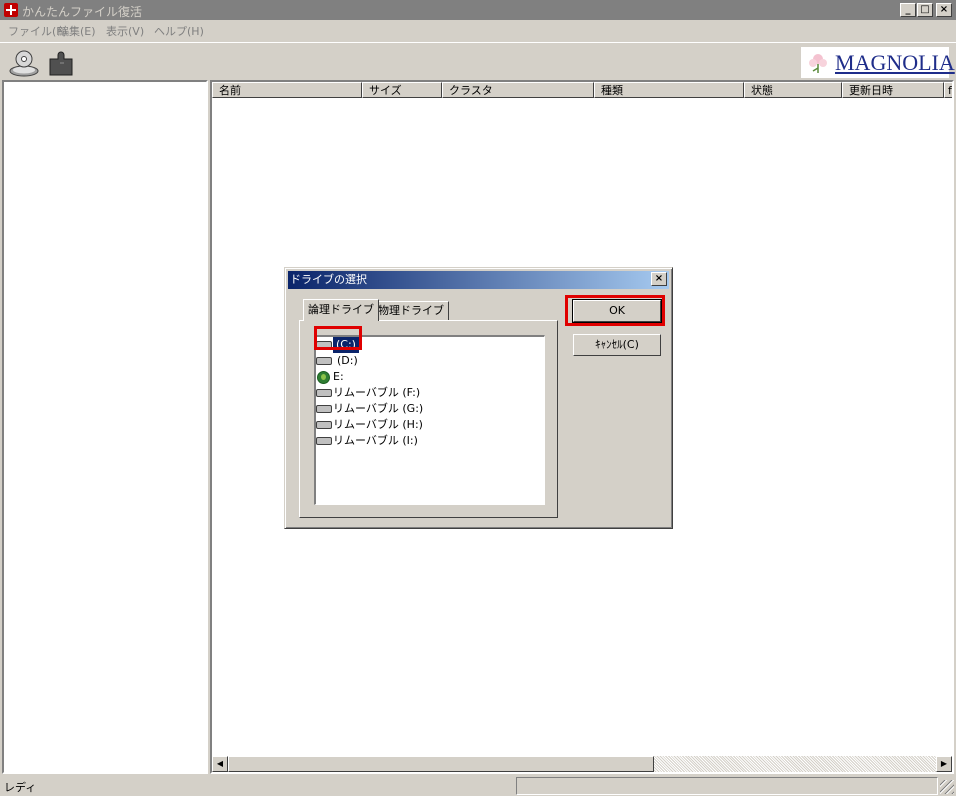 Image resolution: width=956 pixels, height=796 pixels. Describe the element at coordinates (375, 440) in the screenshot. I see `drive-label: リムーバブル (I:)` at that location.